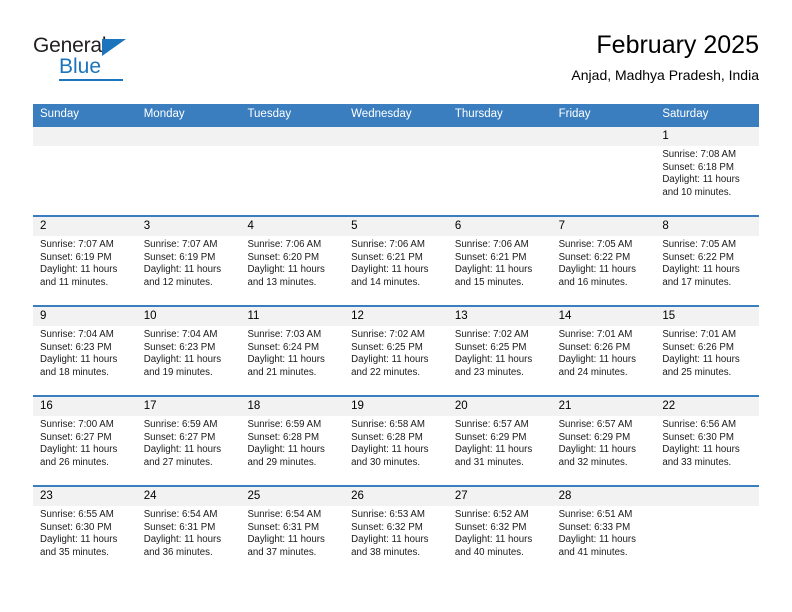  Describe the element at coordinates (74, 552) in the screenshot. I see `daylight-duration-line2: and 35 minutes.` at that location.